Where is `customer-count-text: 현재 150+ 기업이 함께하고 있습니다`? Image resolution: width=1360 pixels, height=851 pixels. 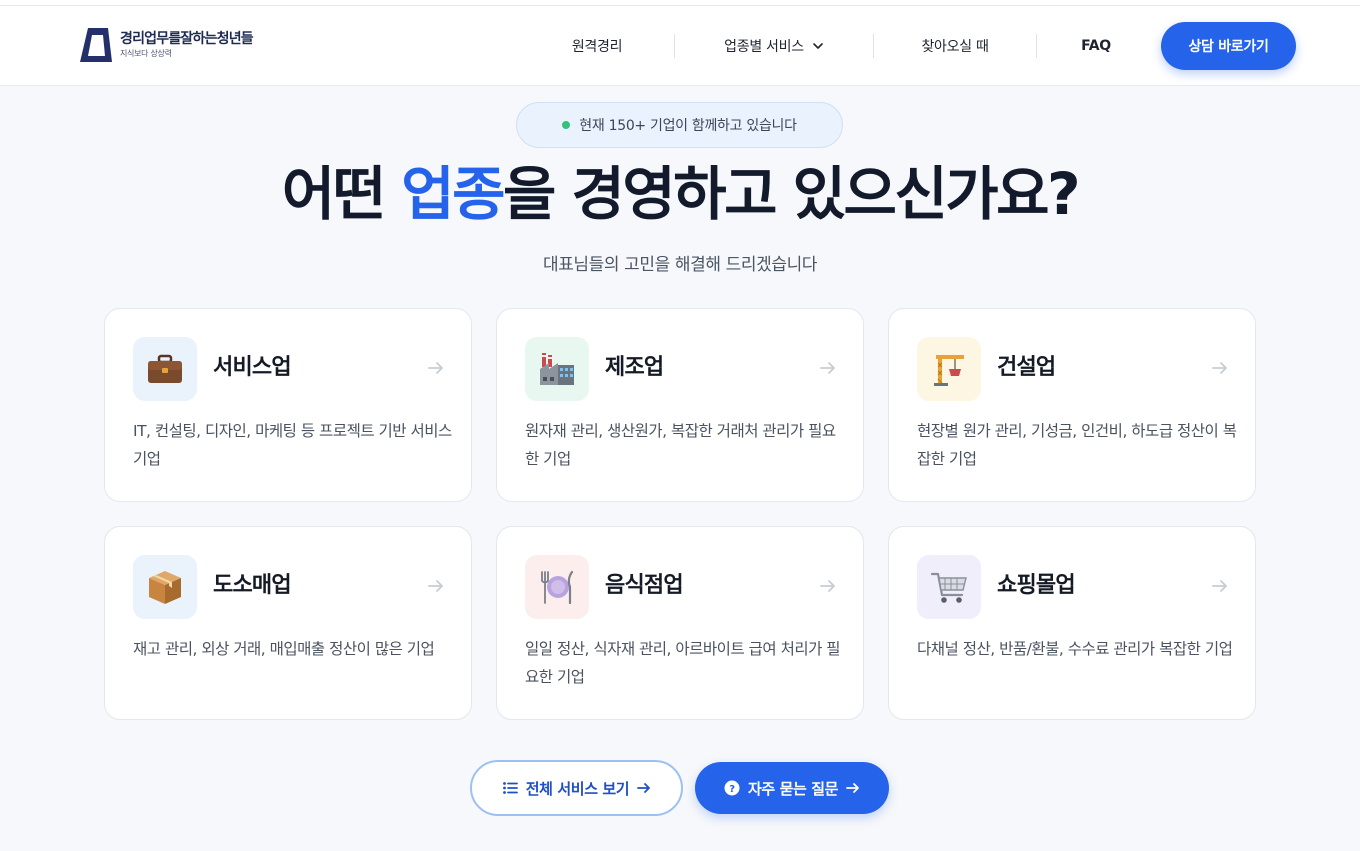 customer-count-text: 현재 150+ 기업이 함께하고 있습니다 is located at coordinates (688, 126).